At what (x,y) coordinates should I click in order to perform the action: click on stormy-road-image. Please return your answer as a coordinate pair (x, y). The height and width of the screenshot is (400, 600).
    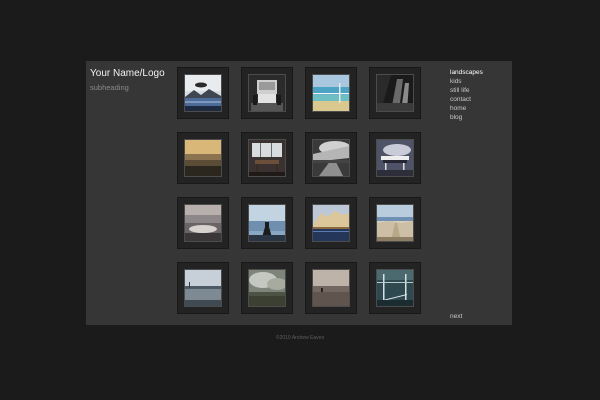
    Looking at the image, I should click on (331, 158).